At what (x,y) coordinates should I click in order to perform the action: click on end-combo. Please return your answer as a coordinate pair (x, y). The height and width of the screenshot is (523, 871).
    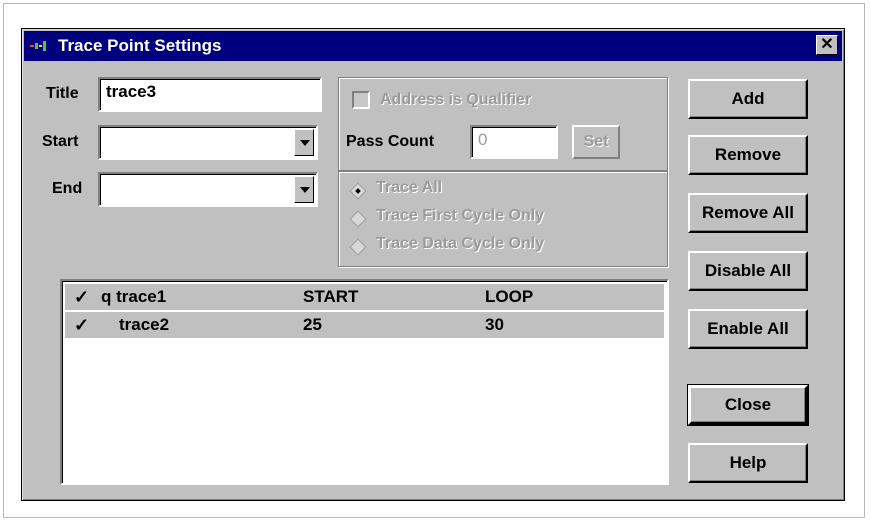
    Looking at the image, I should click on (208, 189).